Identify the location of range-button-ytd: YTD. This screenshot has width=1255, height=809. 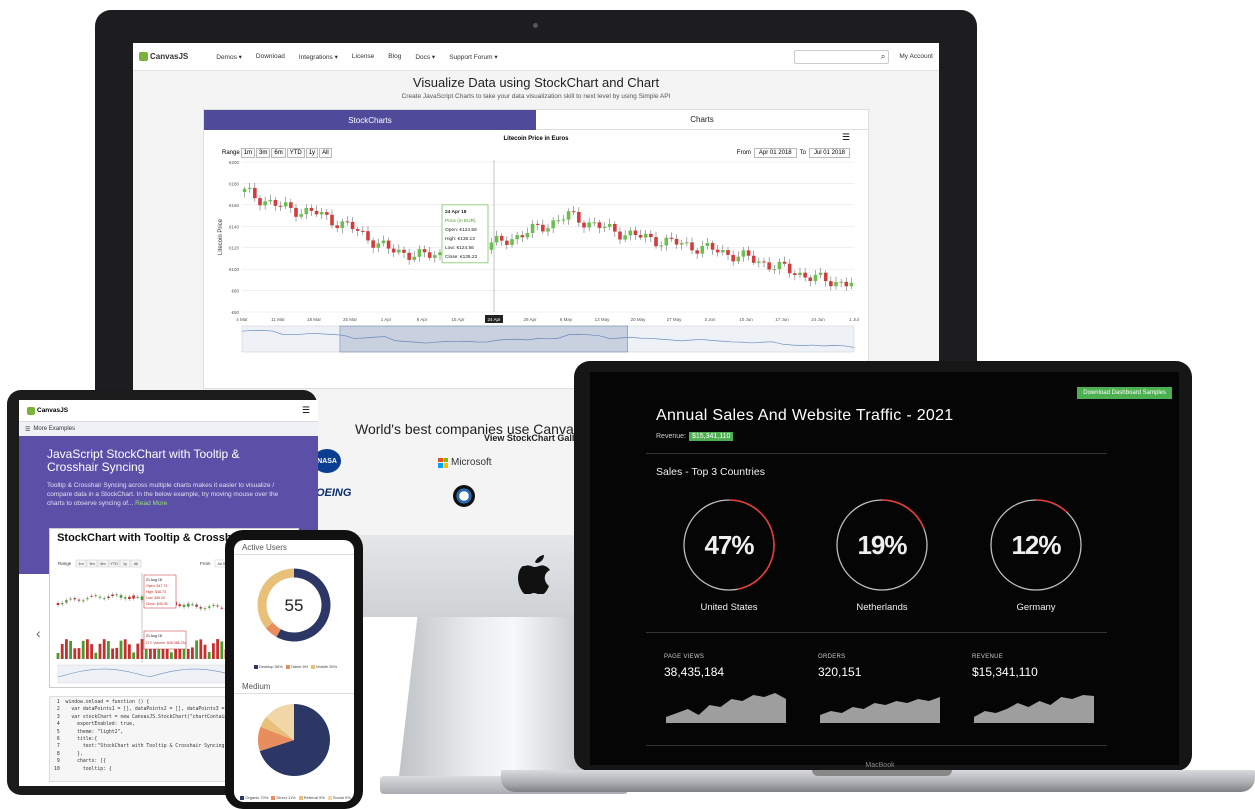
(295, 153).